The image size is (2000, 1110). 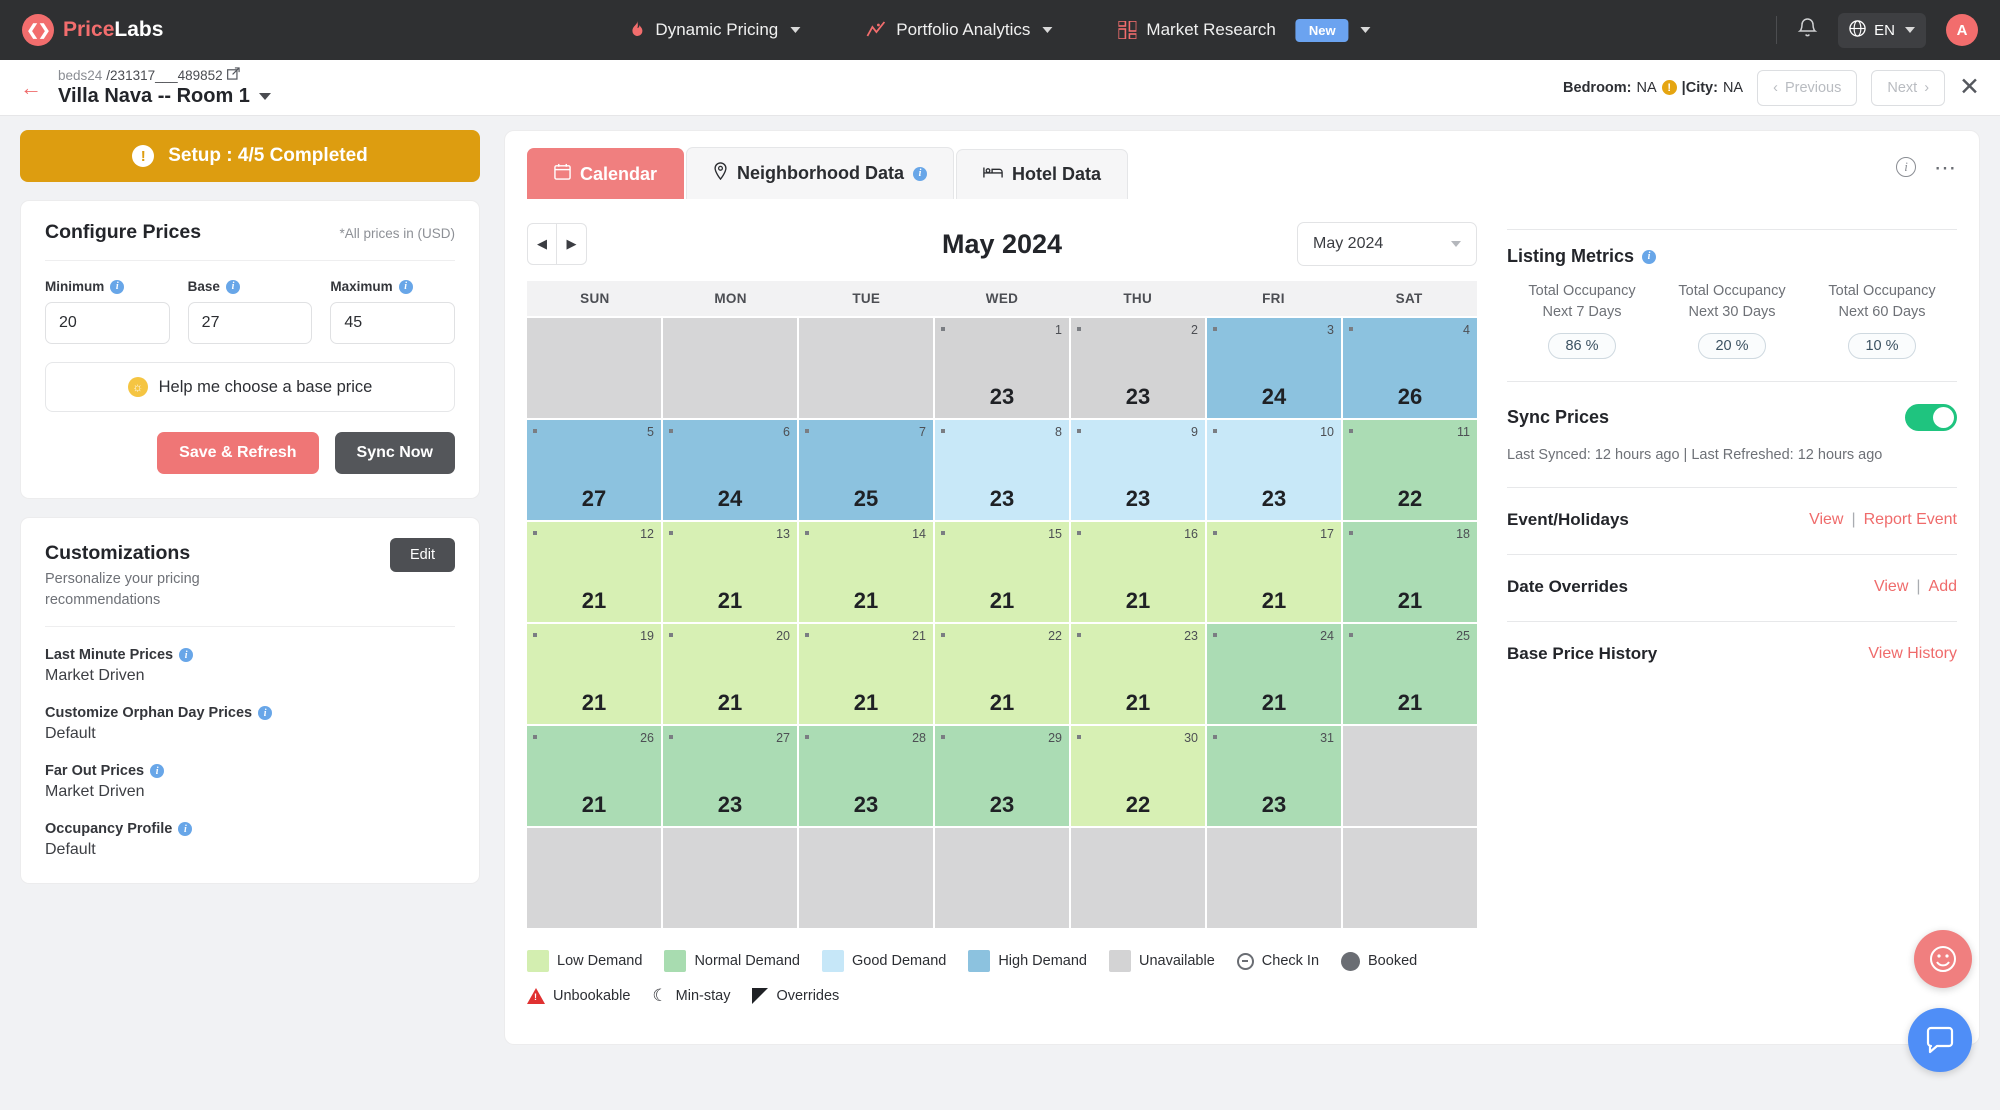 I want to click on nav-dynamic-pricing: Dynamic Pricing, so click(x=715, y=30).